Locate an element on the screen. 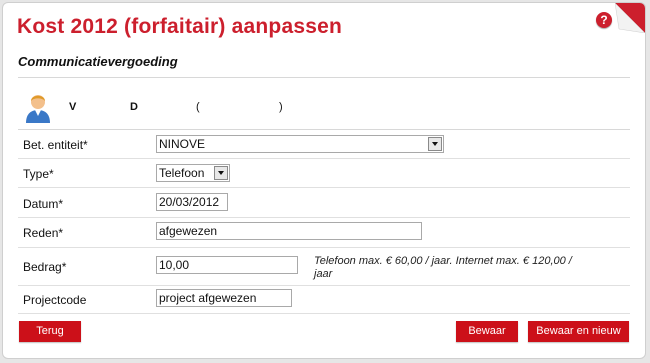 The width and height of the screenshot is (650, 363). project-label: Projectcode is located at coordinates (55, 300).